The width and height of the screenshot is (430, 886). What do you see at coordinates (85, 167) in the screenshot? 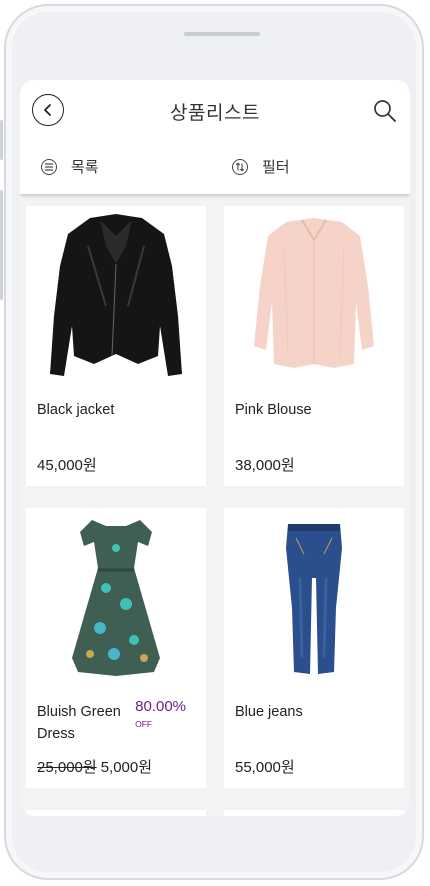
I see `list-view-label: 목록` at bounding box center [85, 167].